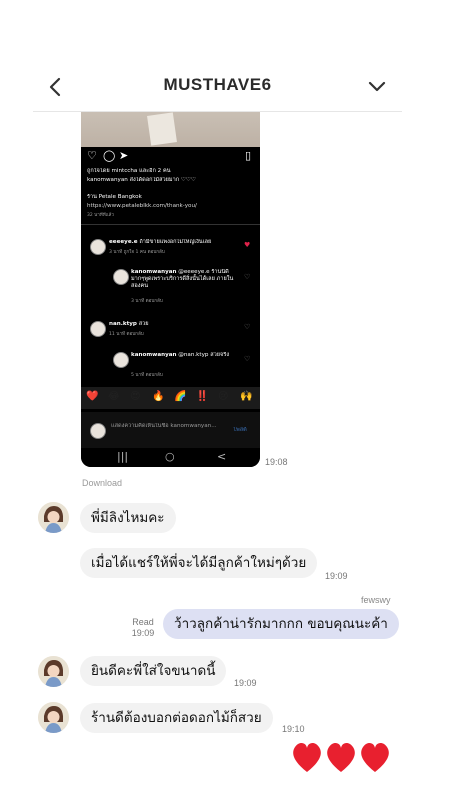 This screenshot has width=453, height=800. I want to click on recent-apps-icon: |||, so click(123, 456).